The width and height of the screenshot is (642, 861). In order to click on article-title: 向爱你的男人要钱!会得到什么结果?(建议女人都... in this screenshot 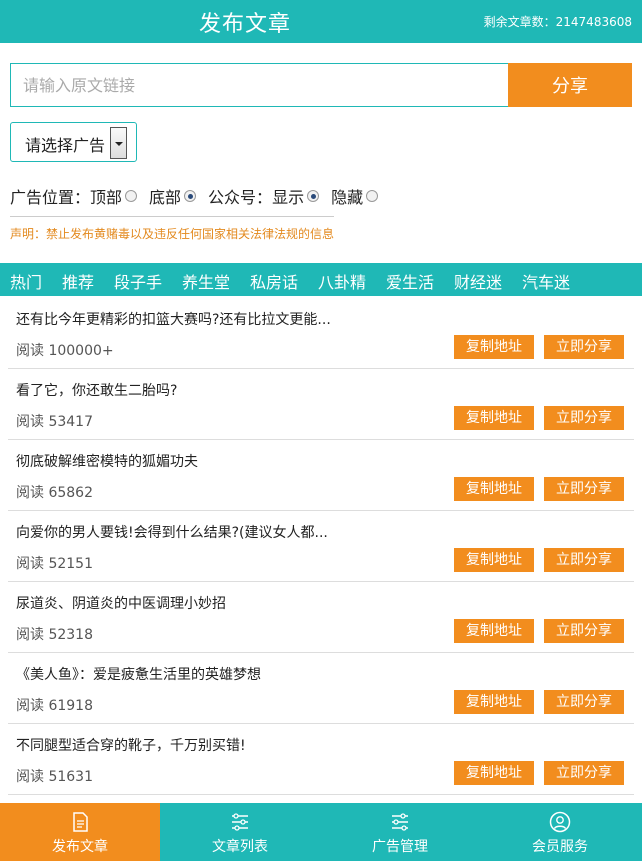, I will do `click(172, 532)`.